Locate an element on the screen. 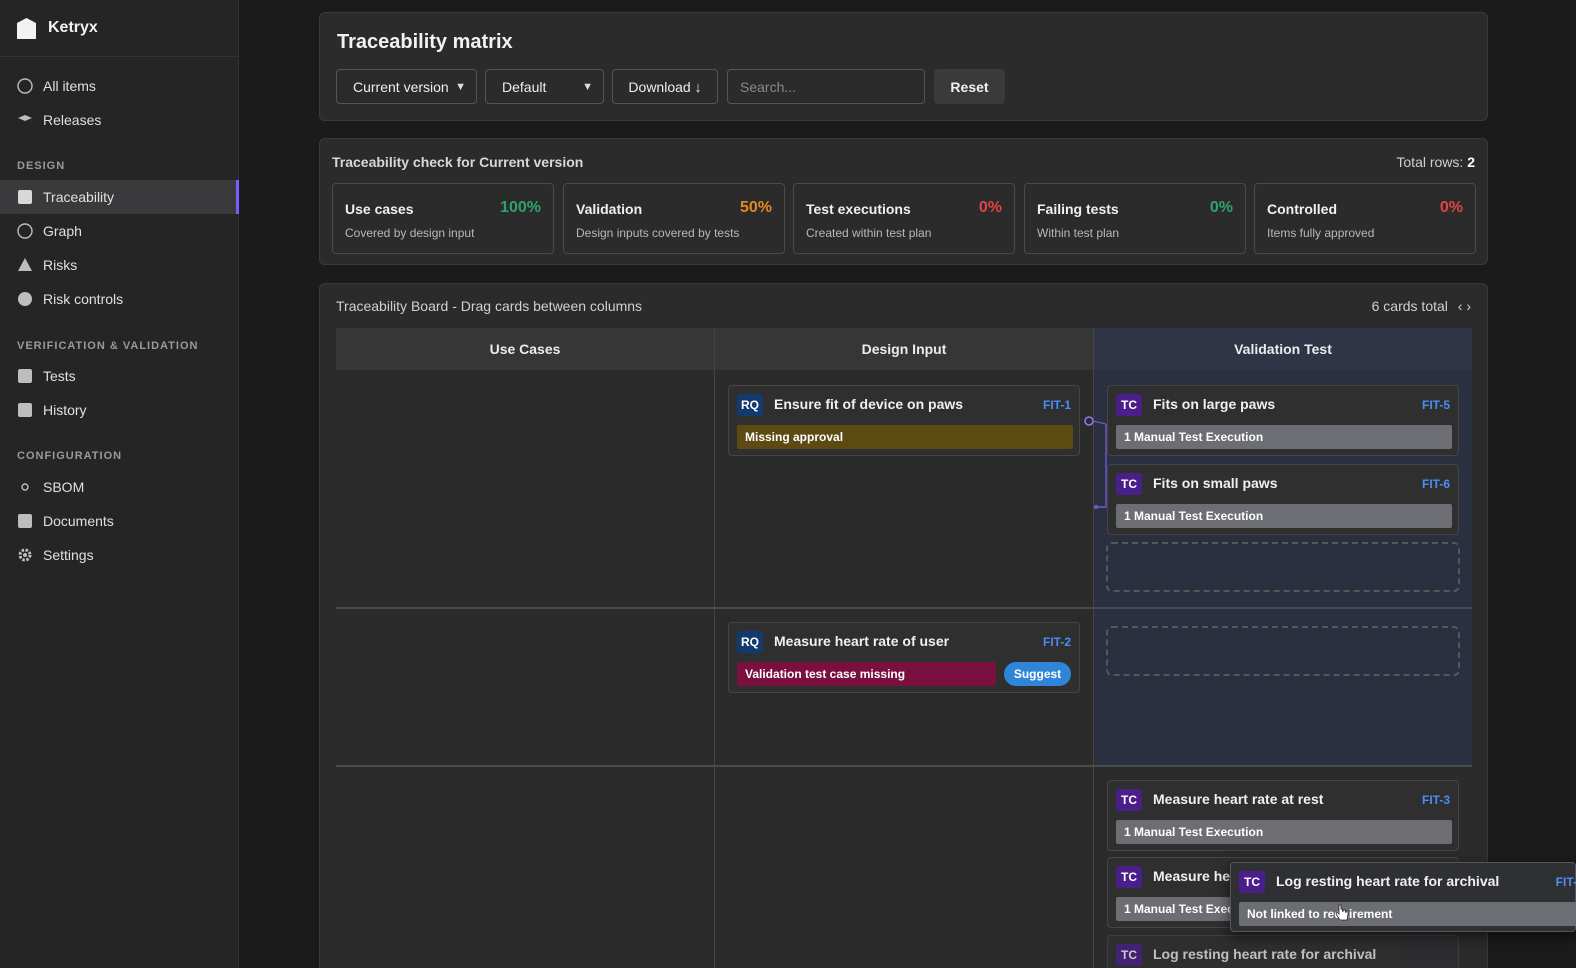 Image resolution: width=1576 pixels, height=968 pixels. sidebar-item-releases: Releases is located at coordinates (119, 120).